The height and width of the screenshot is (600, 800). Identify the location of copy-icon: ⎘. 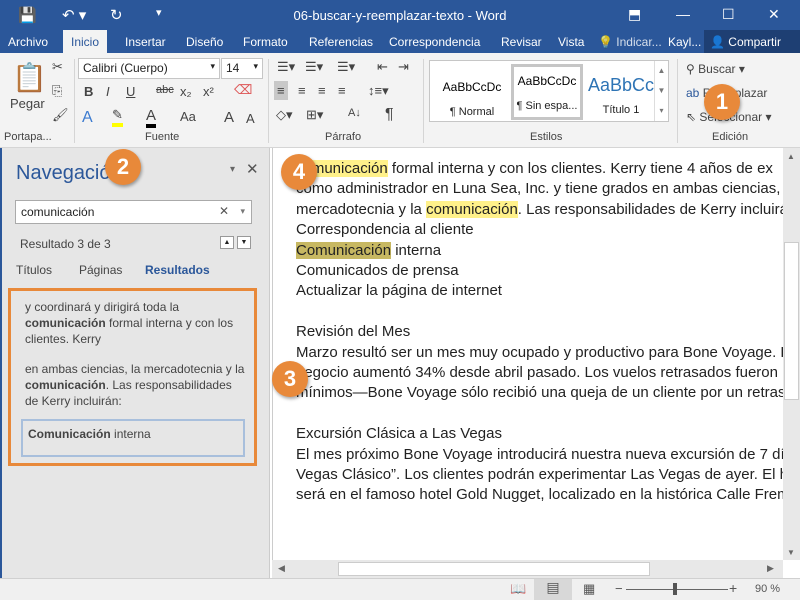
(57, 91).